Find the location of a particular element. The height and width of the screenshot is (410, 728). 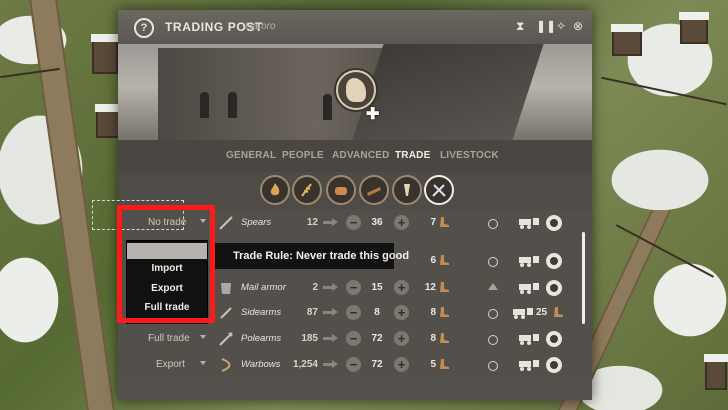

tab-people: PEOPLE is located at coordinates (303, 155).